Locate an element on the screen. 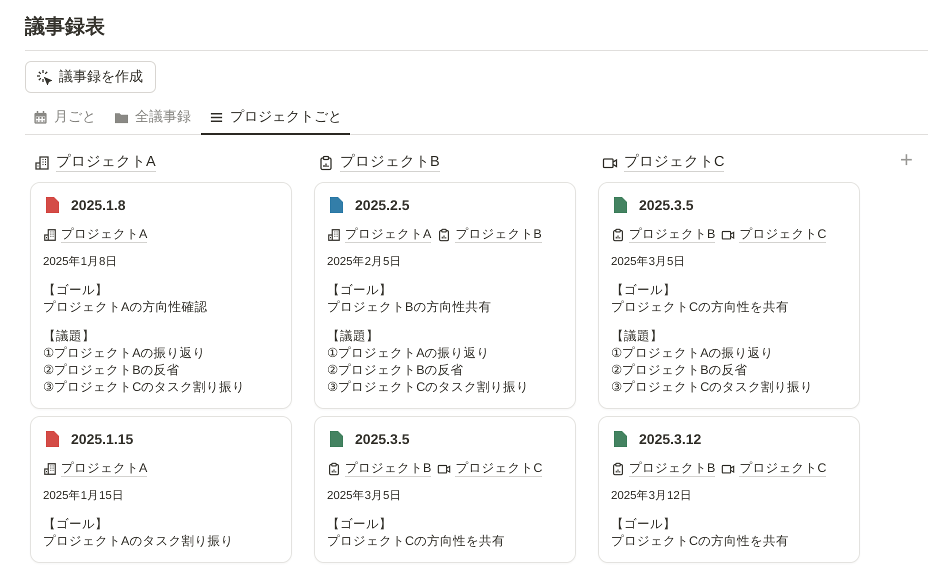 The width and height of the screenshot is (928, 572). meeting-date: 2025年3月12日 is located at coordinates (652, 496).